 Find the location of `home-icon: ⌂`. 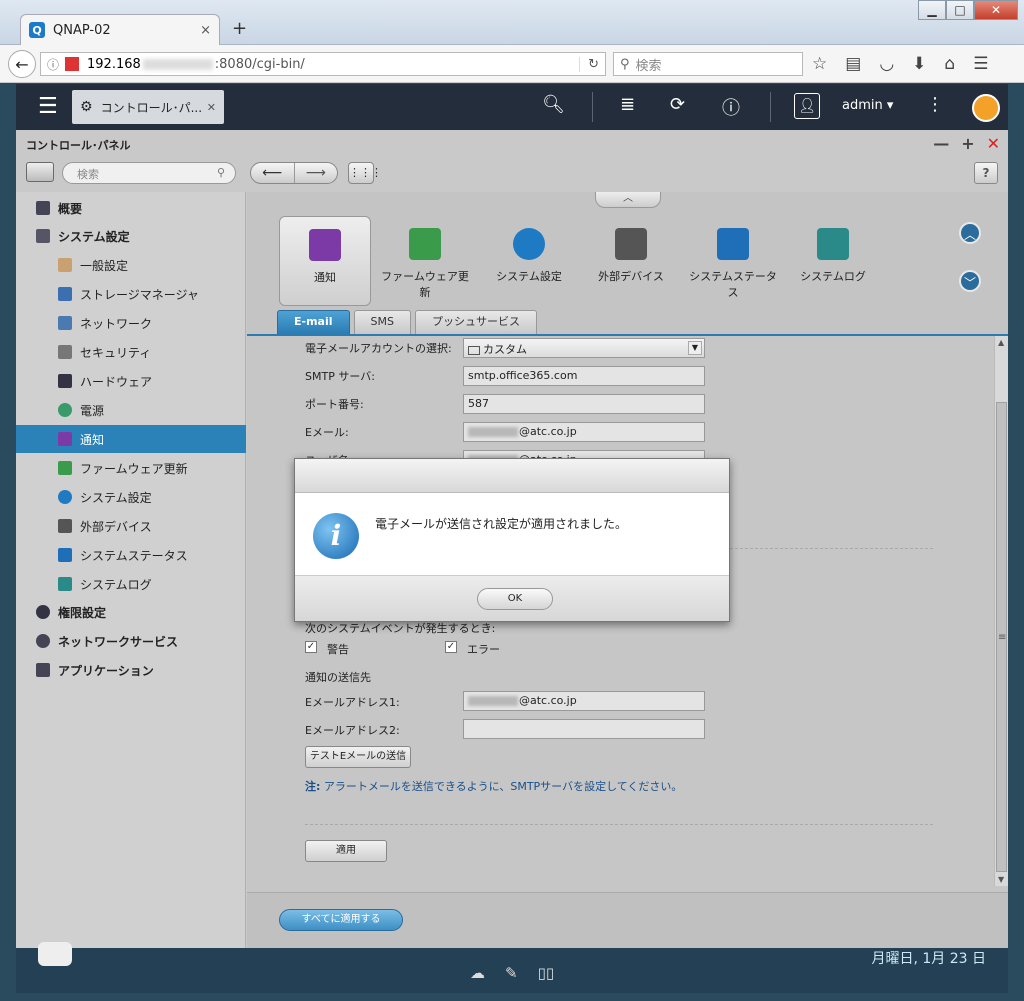

home-icon: ⌂ is located at coordinates (949, 64).